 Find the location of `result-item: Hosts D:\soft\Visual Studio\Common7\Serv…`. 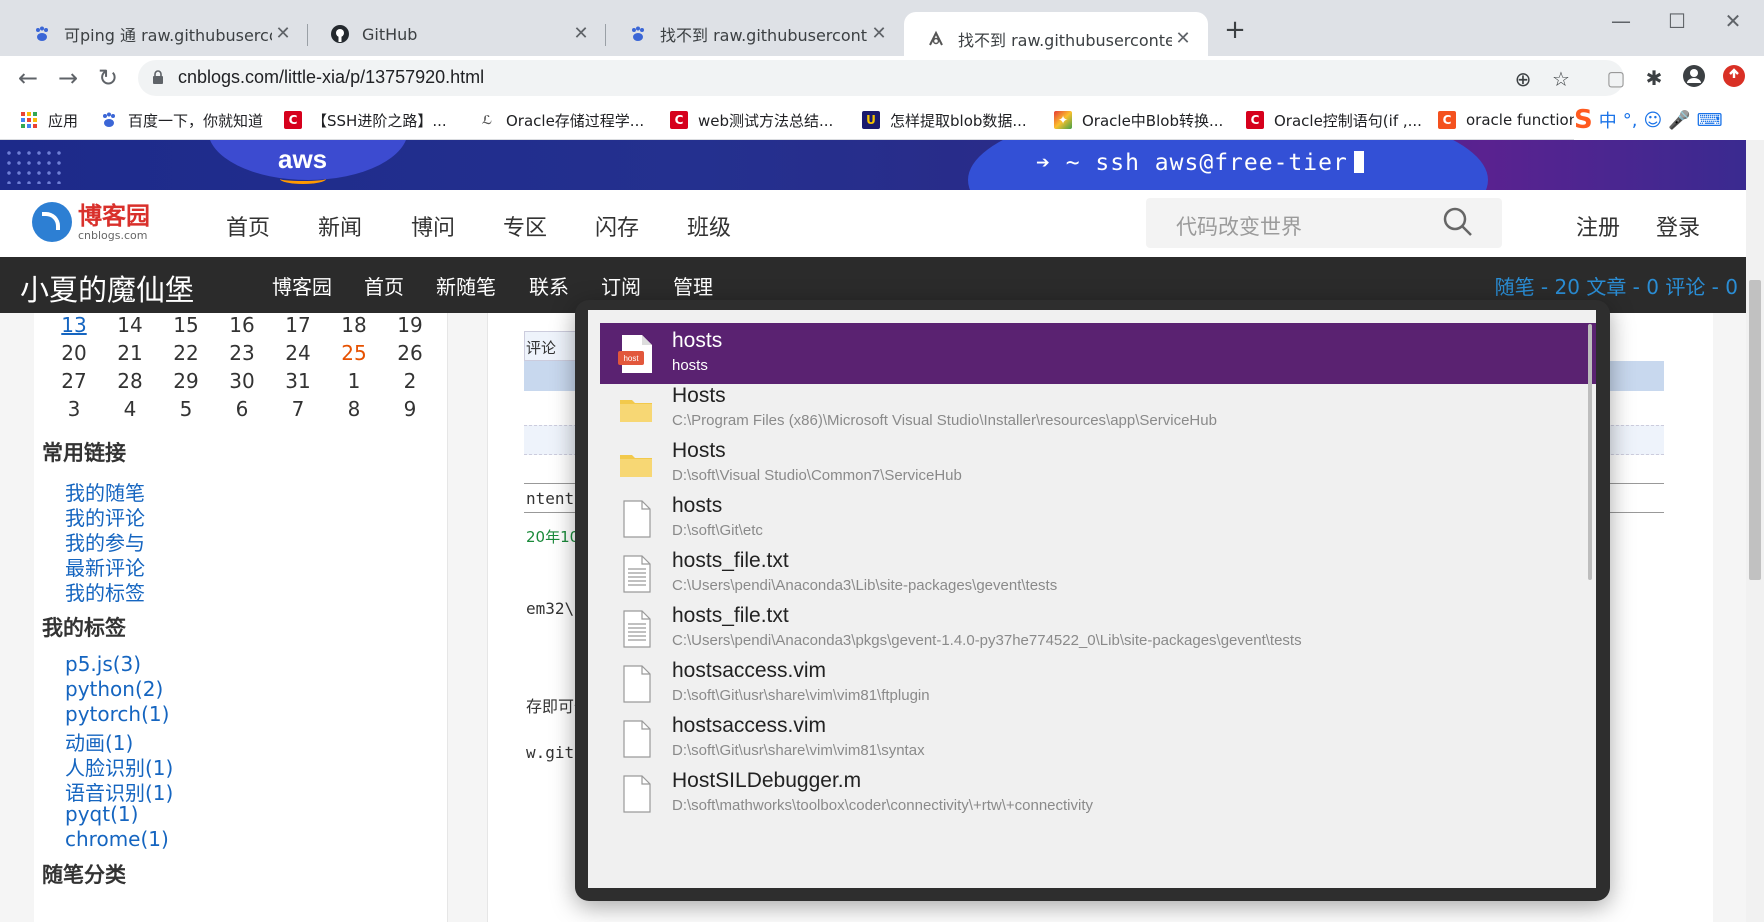

result-item: Hosts D:\soft\Visual Studio\Common7\Serv… is located at coordinates (1098, 463).